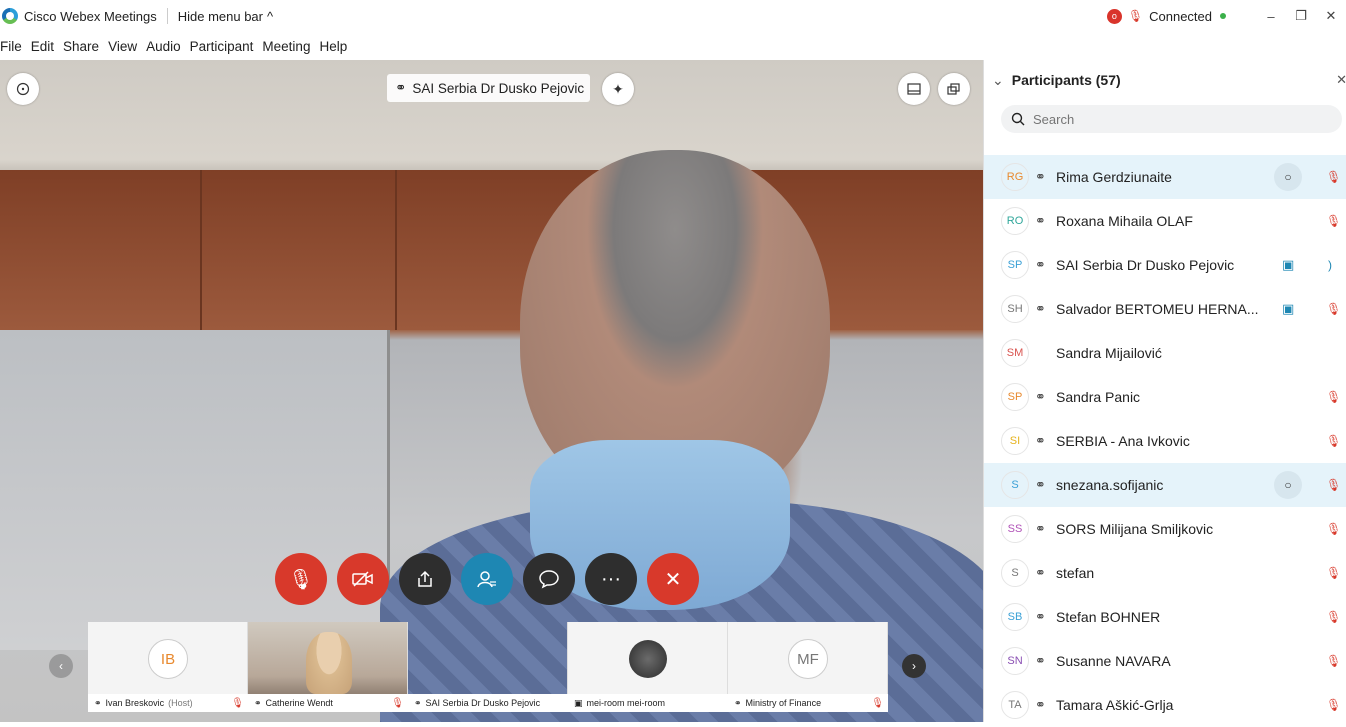 Image resolution: width=1346 pixels, height=727 pixels. Describe the element at coordinates (648, 667) in the screenshot. I see `video-tile: ▣ mei-room mei-room` at that location.